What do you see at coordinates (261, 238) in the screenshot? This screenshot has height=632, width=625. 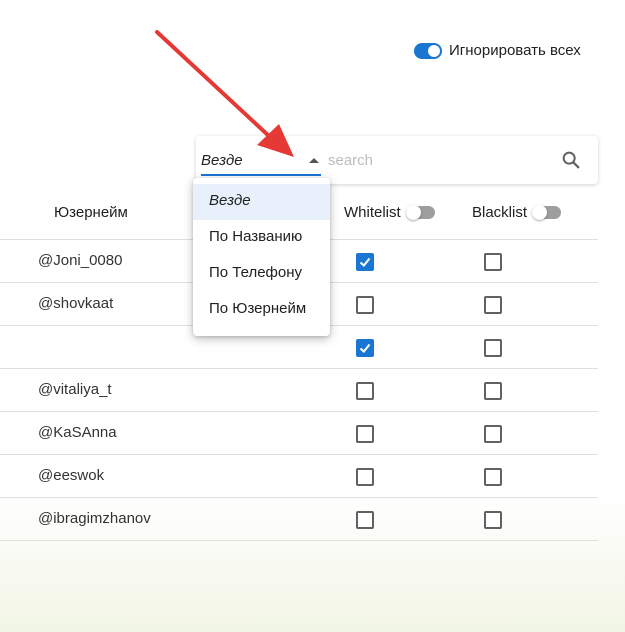 I see `menu-item-by-name: По Названию` at bounding box center [261, 238].